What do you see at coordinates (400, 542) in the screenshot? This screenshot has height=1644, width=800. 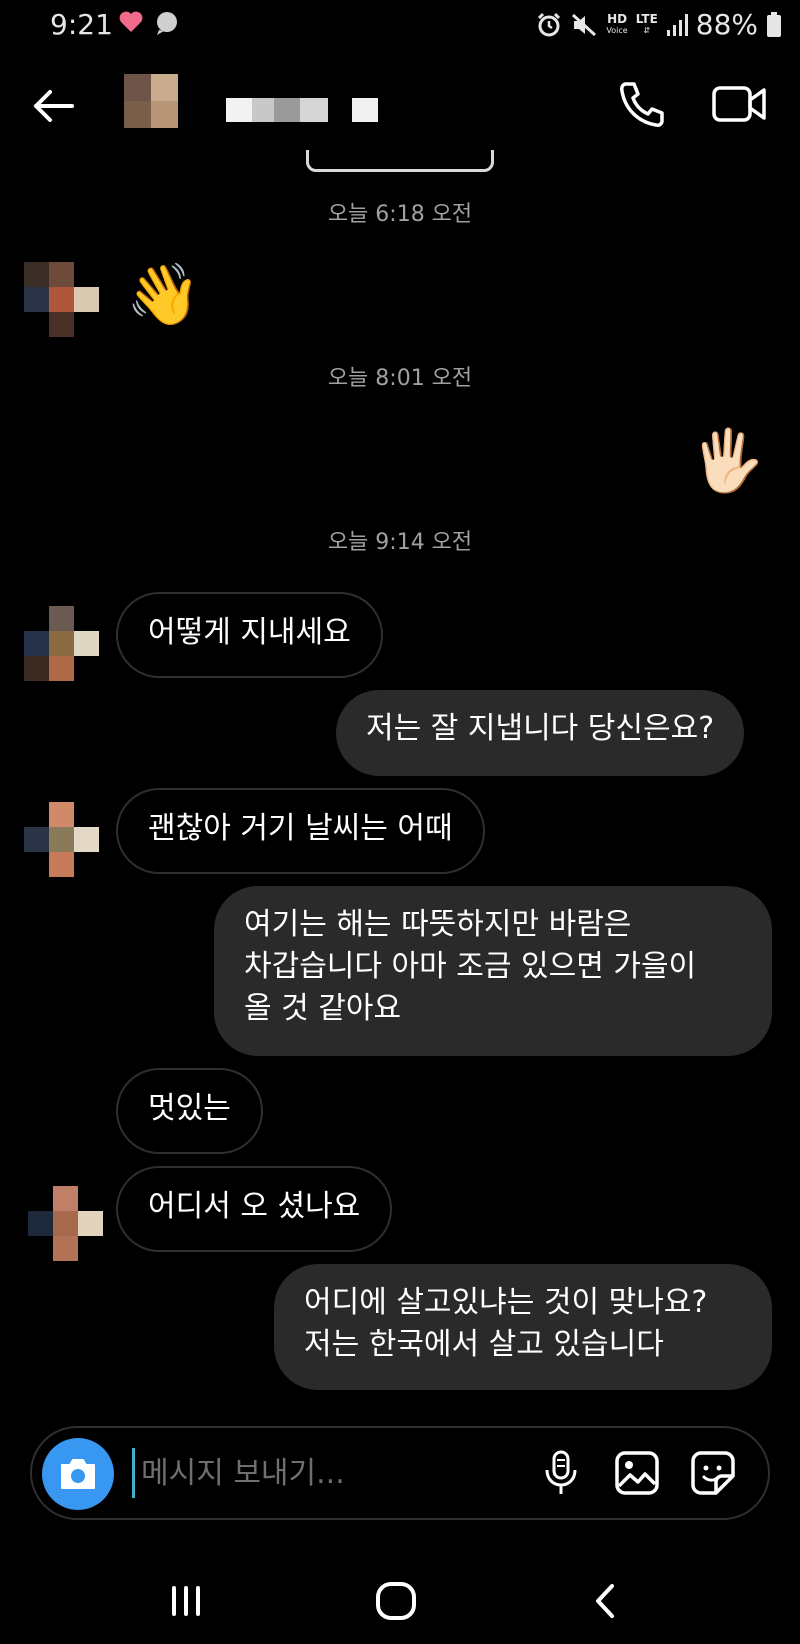 I see `timestamp: 오늘 9:14 오전` at bounding box center [400, 542].